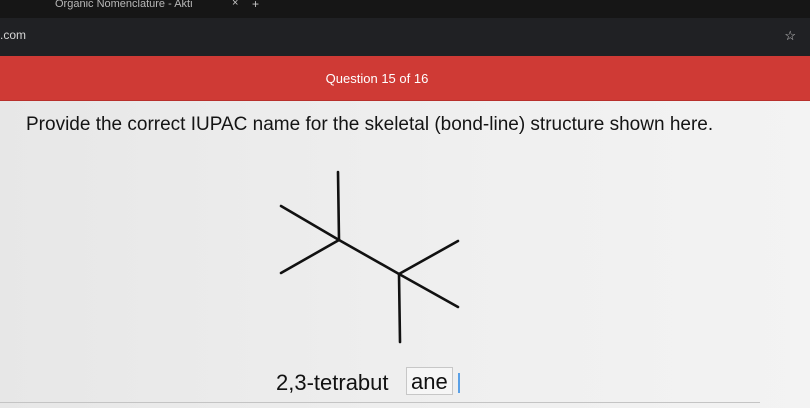 The height and width of the screenshot is (408, 810). I want to click on close-icon: ×, so click(235, 4).